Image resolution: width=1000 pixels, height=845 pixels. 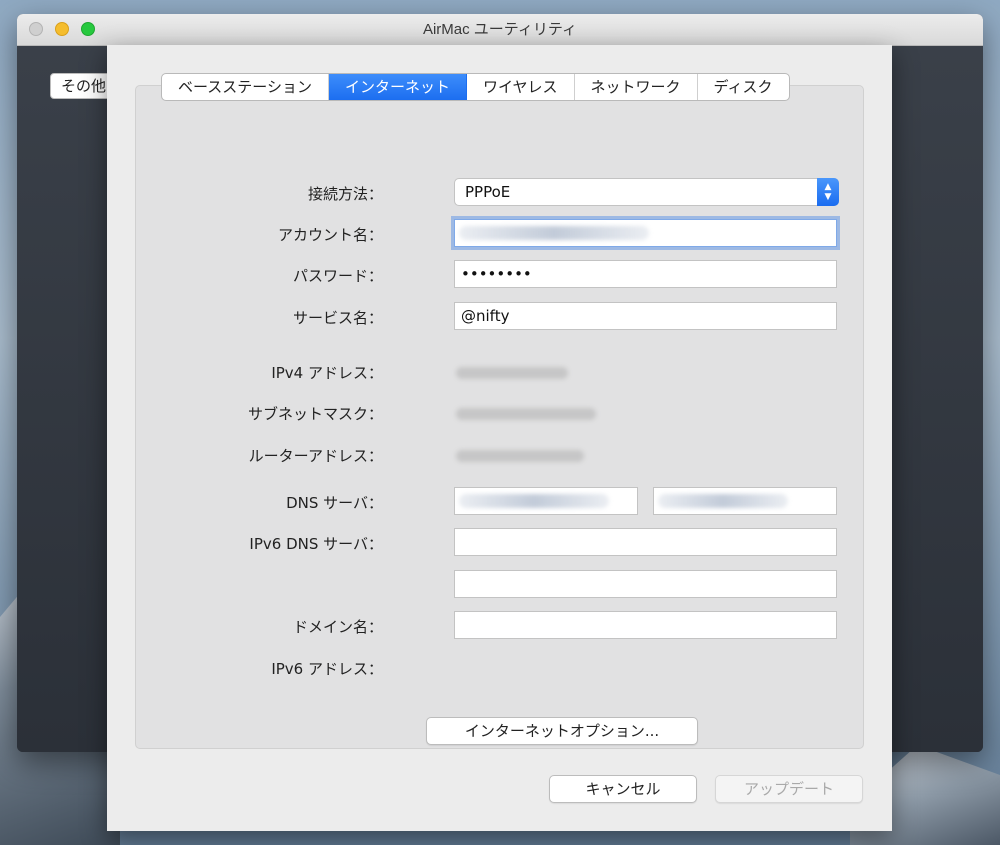 I want to click on connection-method-value: PPPoE, so click(x=488, y=192).